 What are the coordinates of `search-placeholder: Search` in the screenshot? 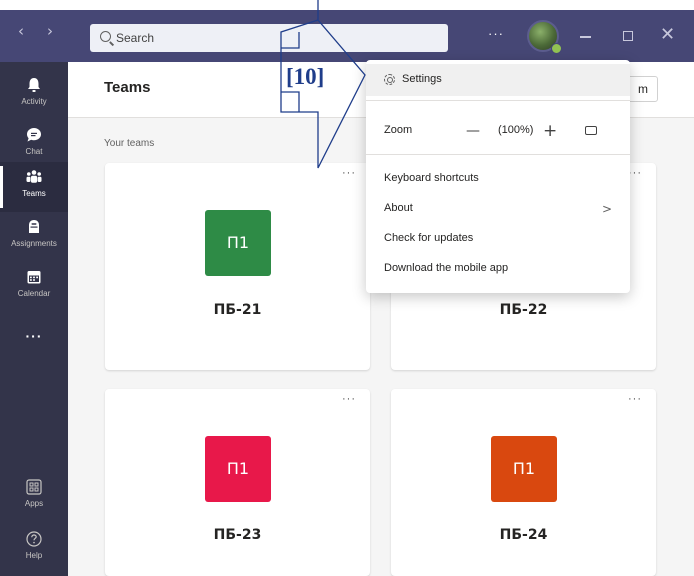 It's located at (135, 38).